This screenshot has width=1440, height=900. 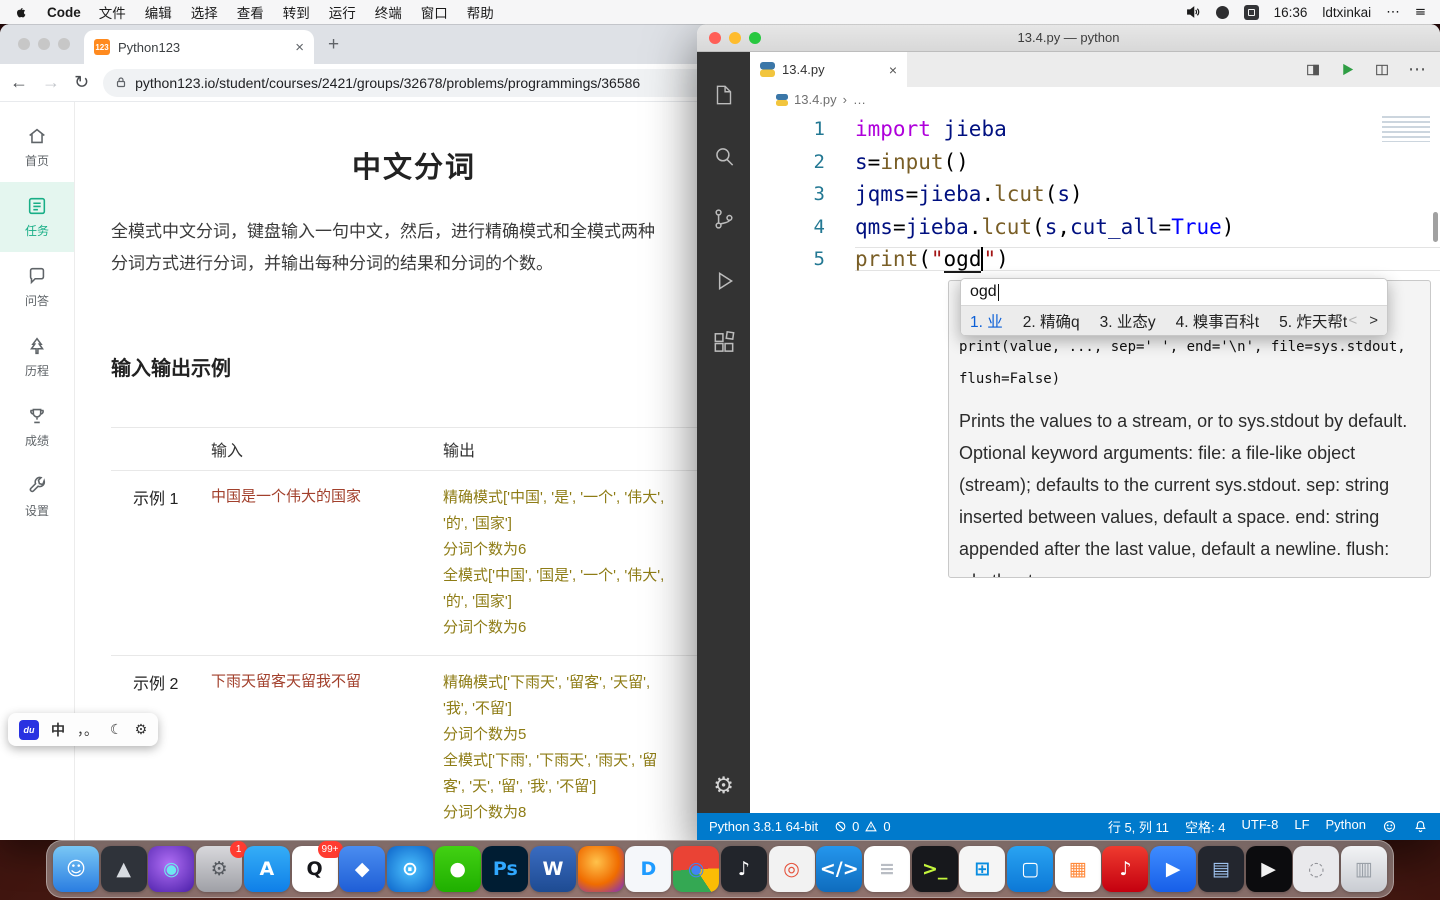 What do you see at coordinates (1420, 826) in the screenshot?
I see `notifications-bell-icon` at bounding box center [1420, 826].